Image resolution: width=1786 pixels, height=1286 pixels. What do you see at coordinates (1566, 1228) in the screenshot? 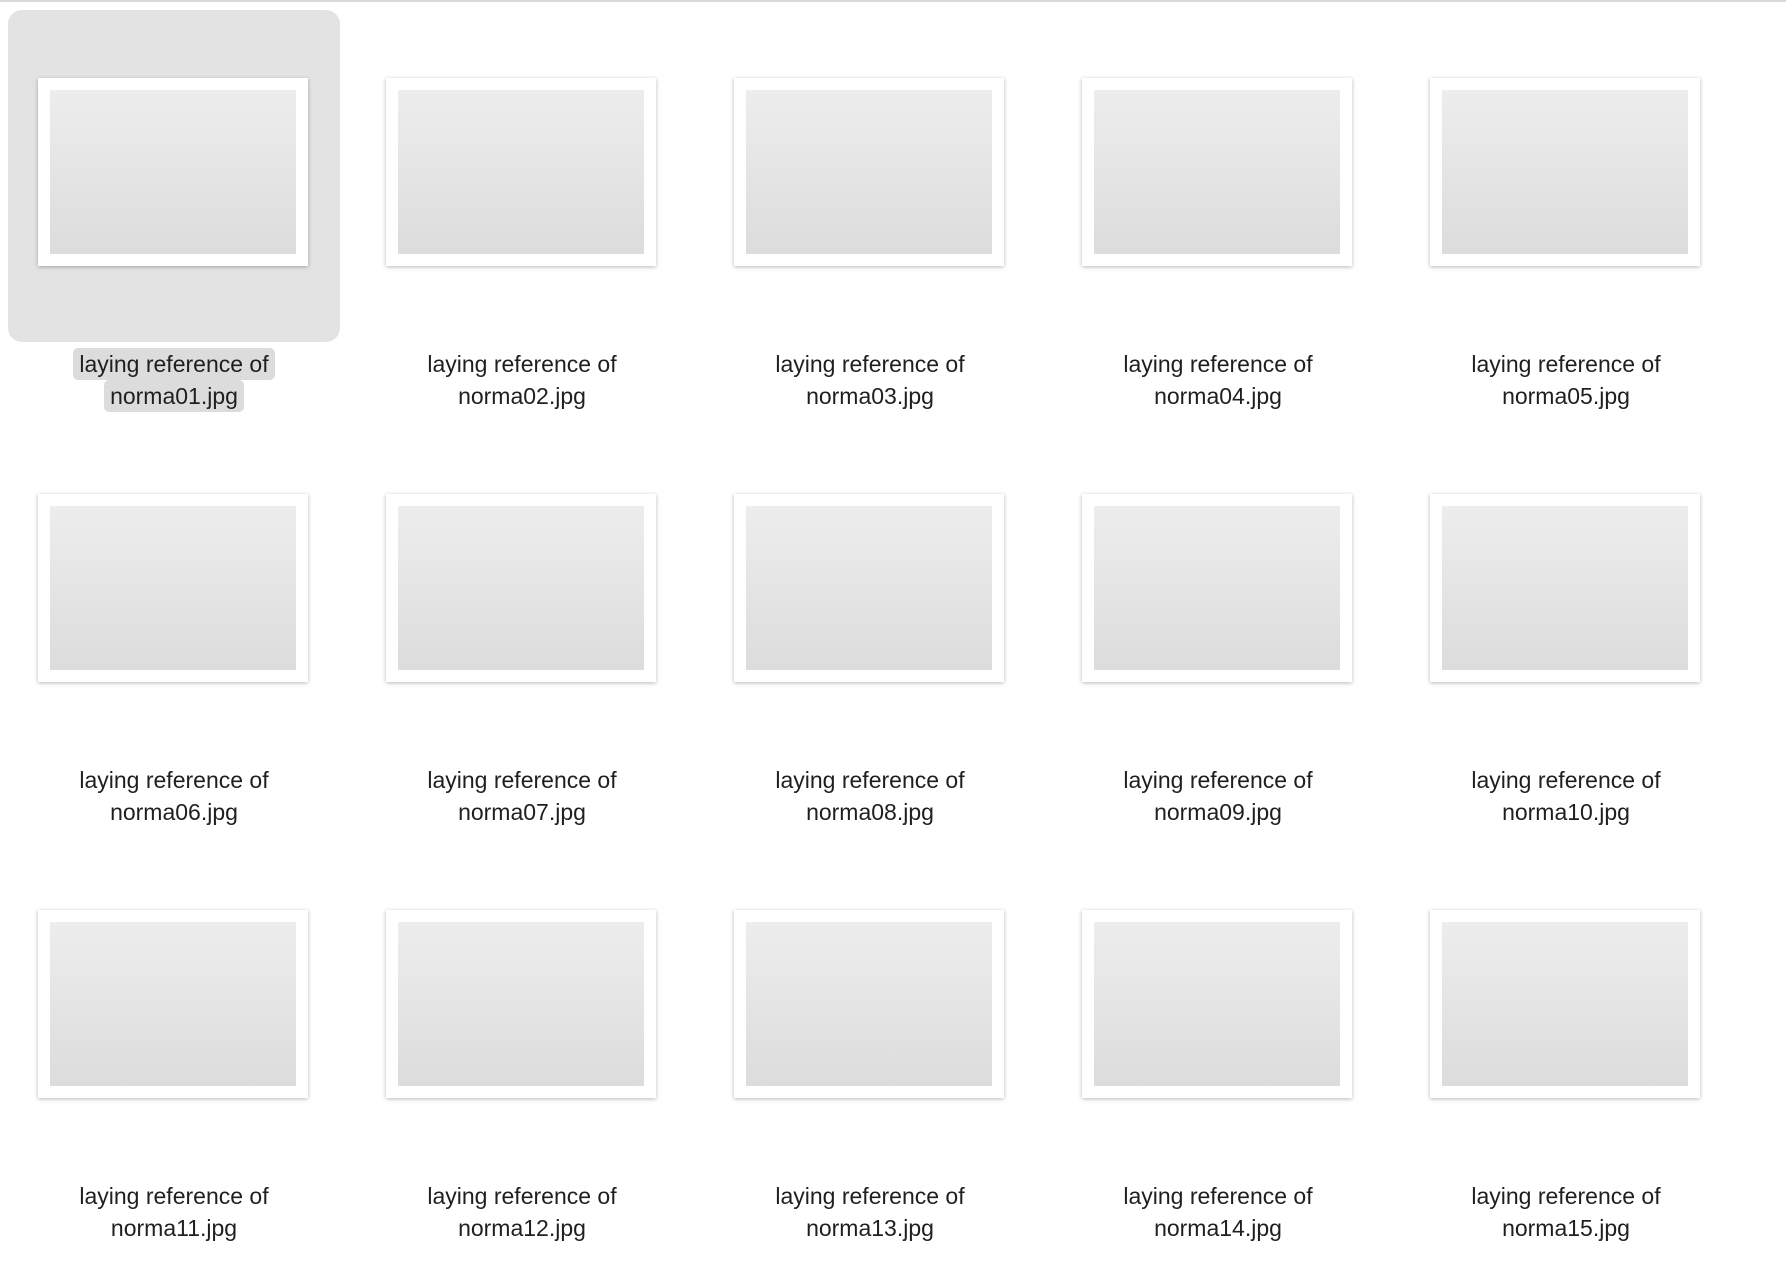
I see `file-name-line-2: norma15.jpg` at bounding box center [1566, 1228].